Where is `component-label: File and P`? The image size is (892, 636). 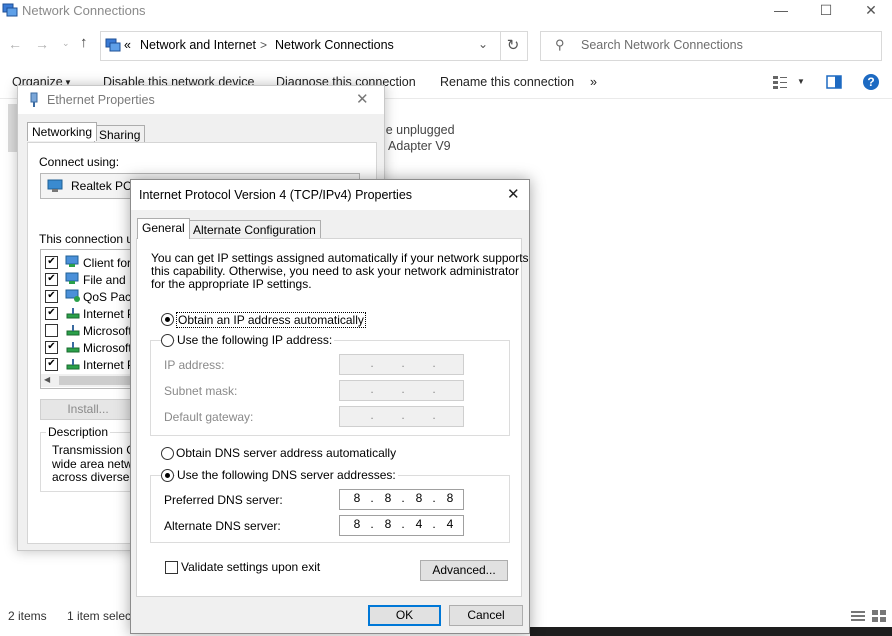 component-label: File and P is located at coordinates (110, 280).